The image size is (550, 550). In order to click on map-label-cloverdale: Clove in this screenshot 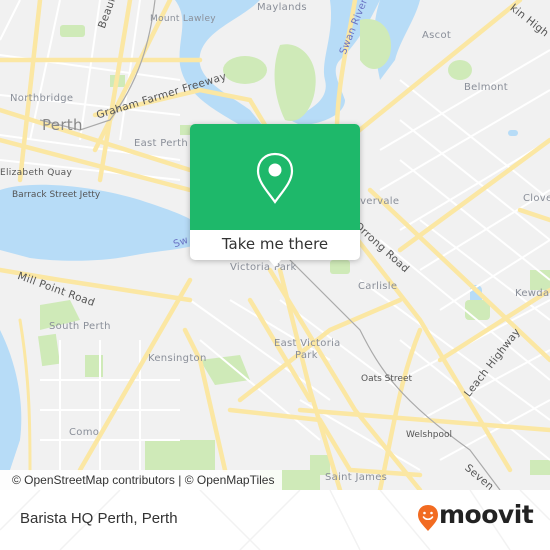, I will do `click(536, 198)`.